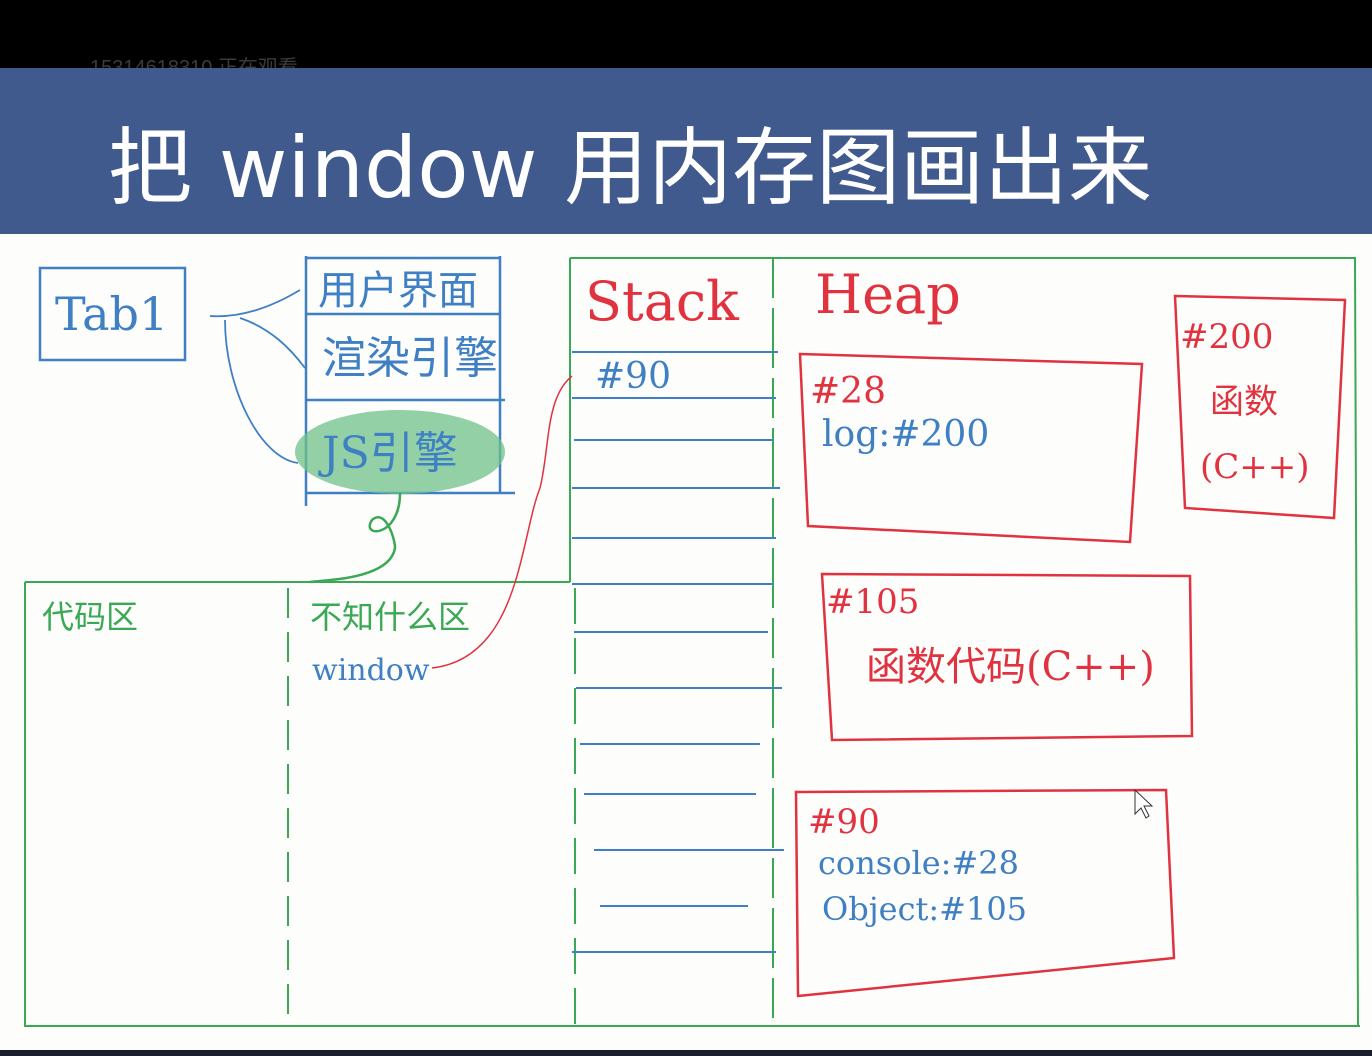  Describe the element at coordinates (905, 434) in the screenshot. I see `console-log-field: log:#200` at that location.